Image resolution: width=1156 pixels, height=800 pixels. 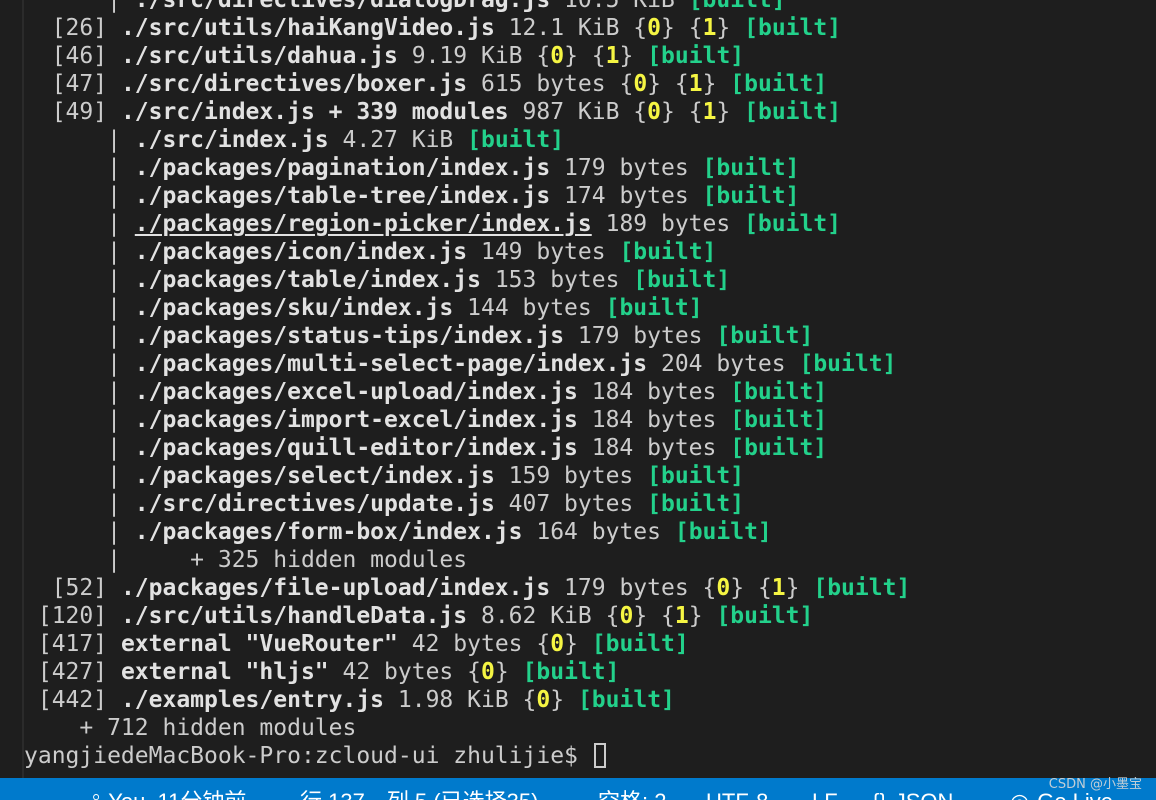 I want to click on module-size: 159 bytes, so click(x=571, y=476).